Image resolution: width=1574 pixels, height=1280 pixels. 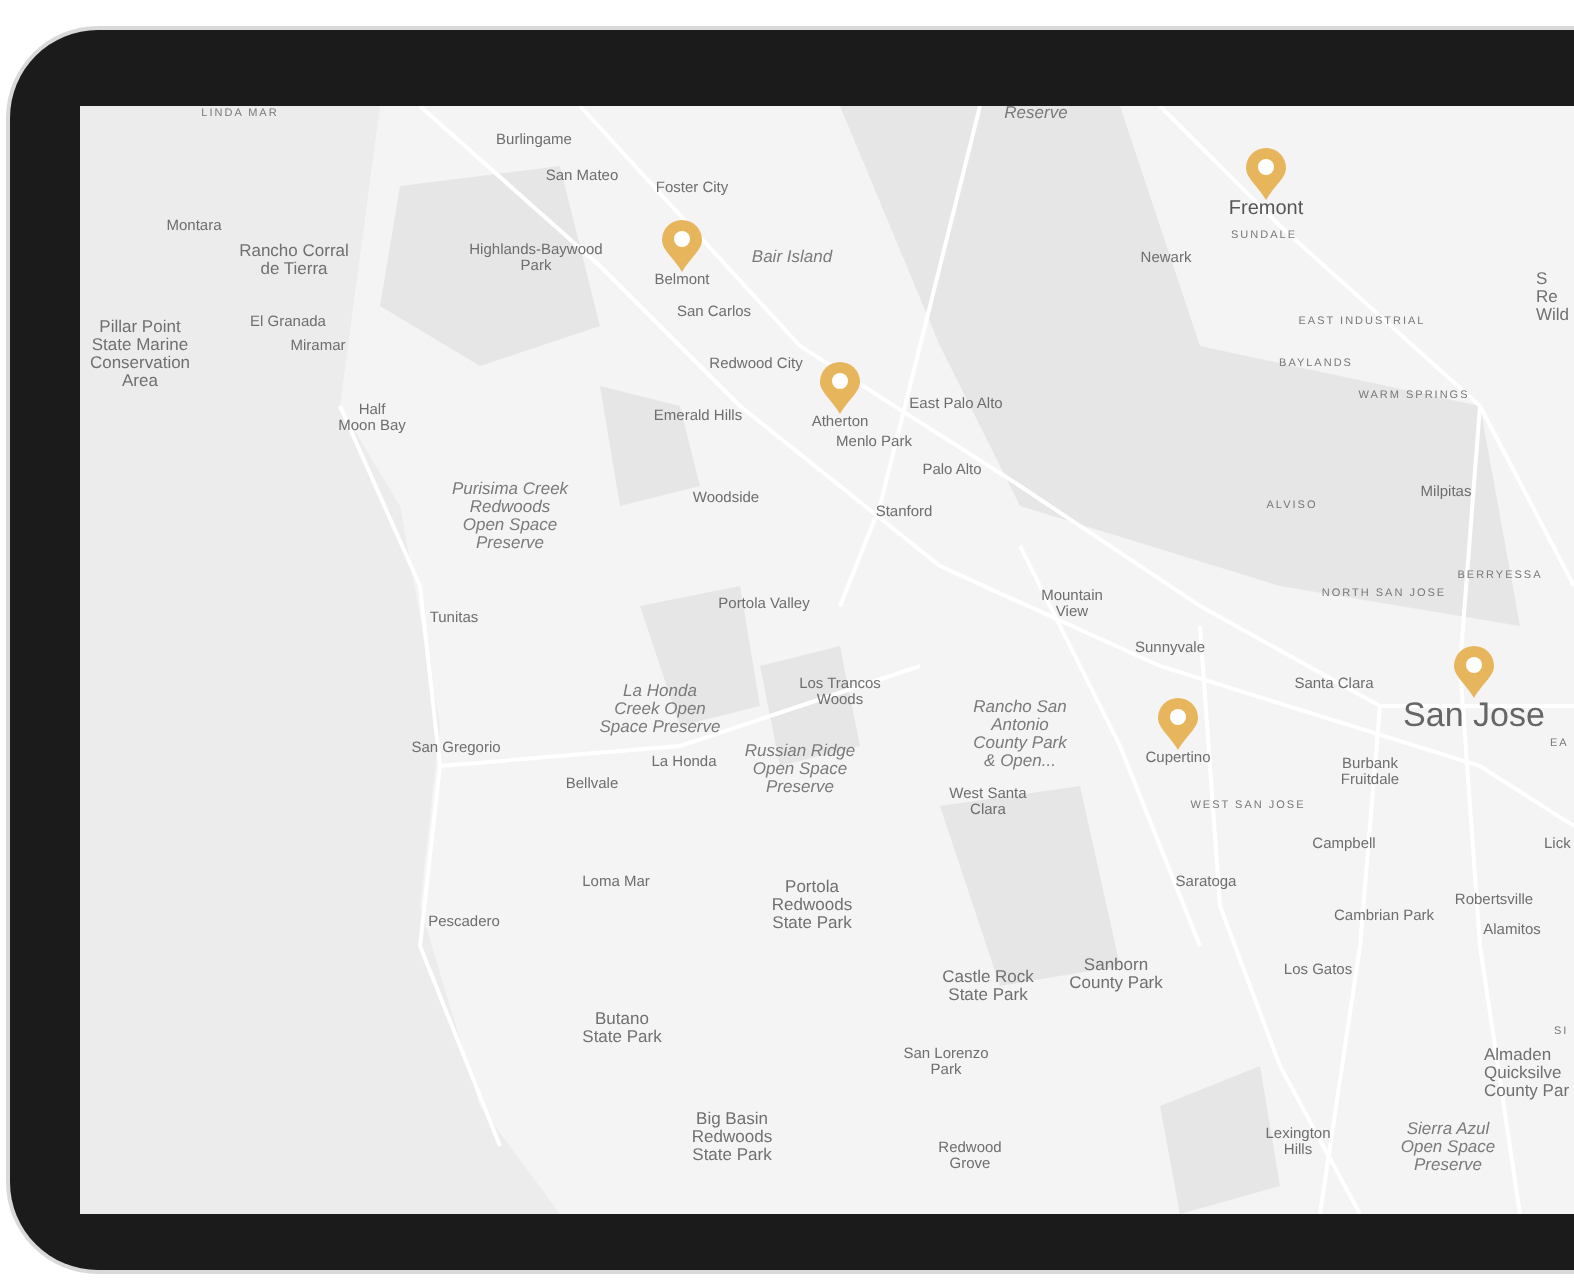 What do you see at coordinates (1266, 210) in the screenshot?
I see `place-label: Fremont` at bounding box center [1266, 210].